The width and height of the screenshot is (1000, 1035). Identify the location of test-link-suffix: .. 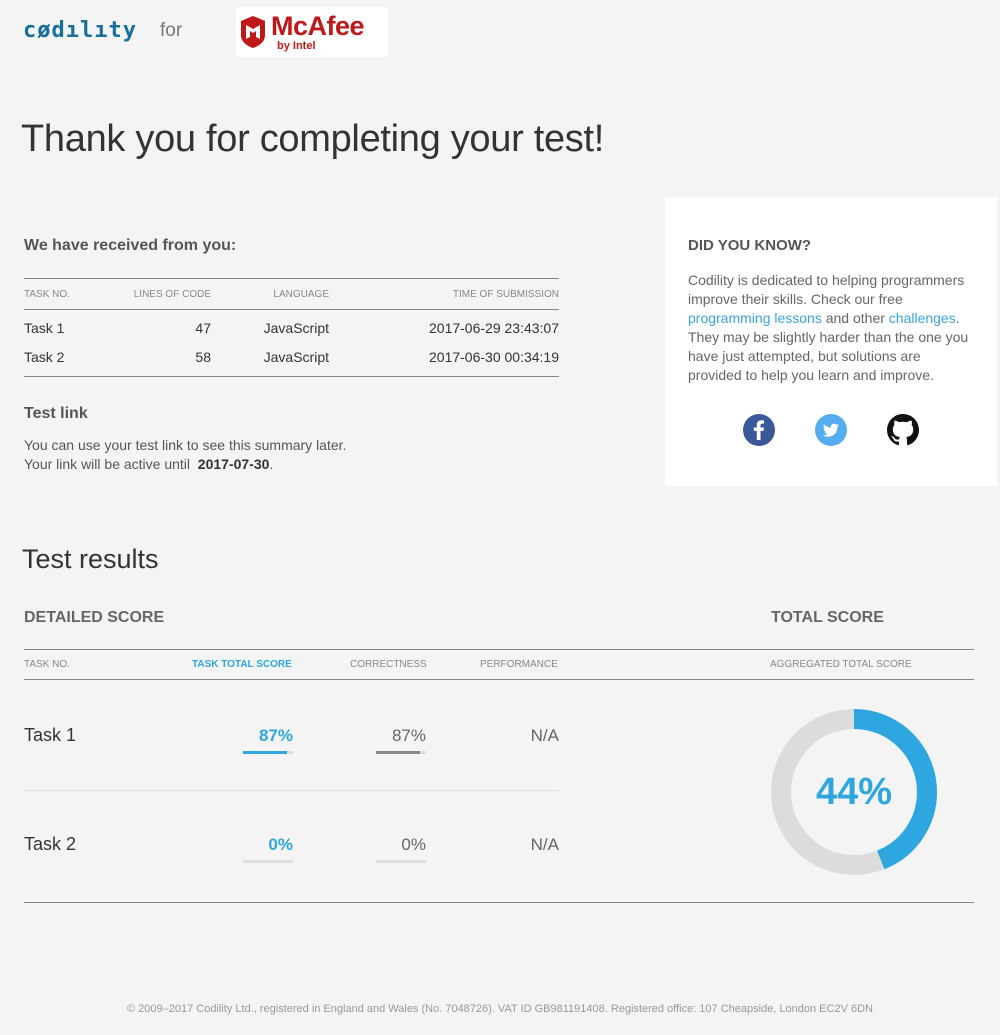
(271, 464).